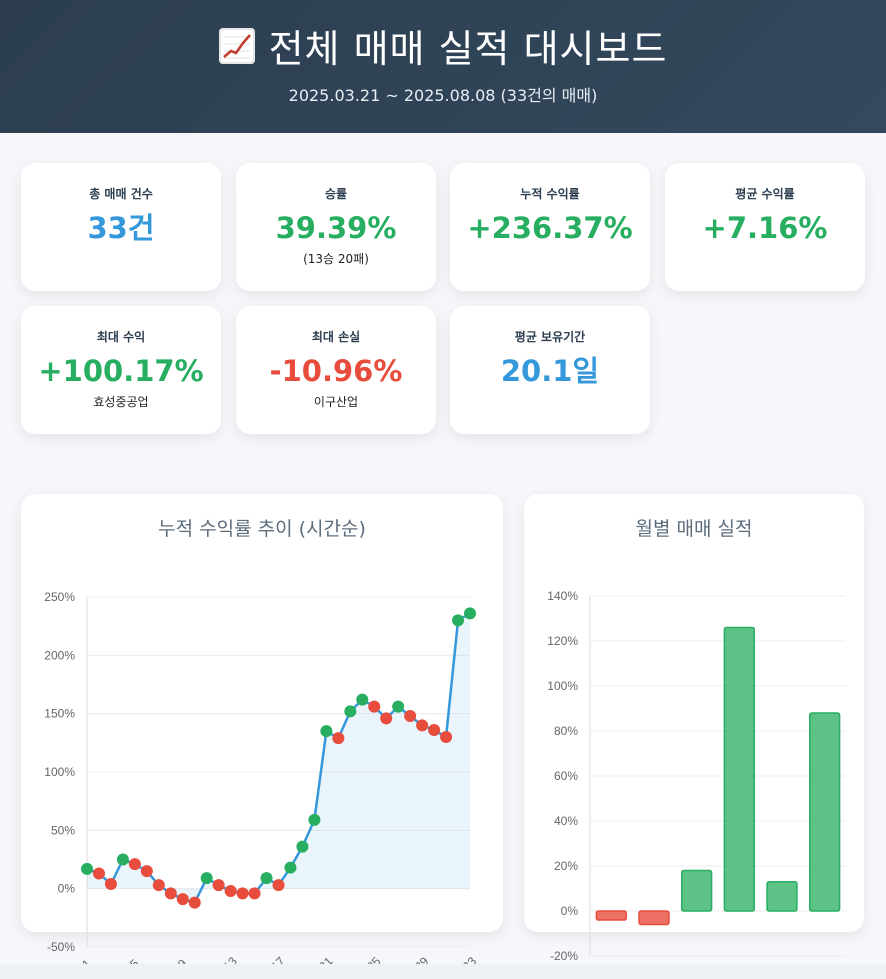  Describe the element at coordinates (121, 337) in the screenshot. I see `max-gain-label: 최대 수익` at that location.